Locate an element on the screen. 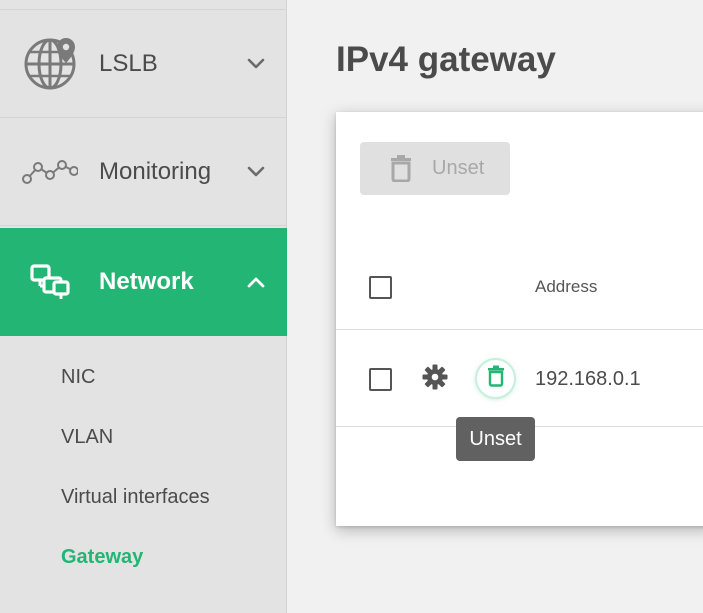 The image size is (703, 613). line-graph-icon is located at coordinates (50, 172).